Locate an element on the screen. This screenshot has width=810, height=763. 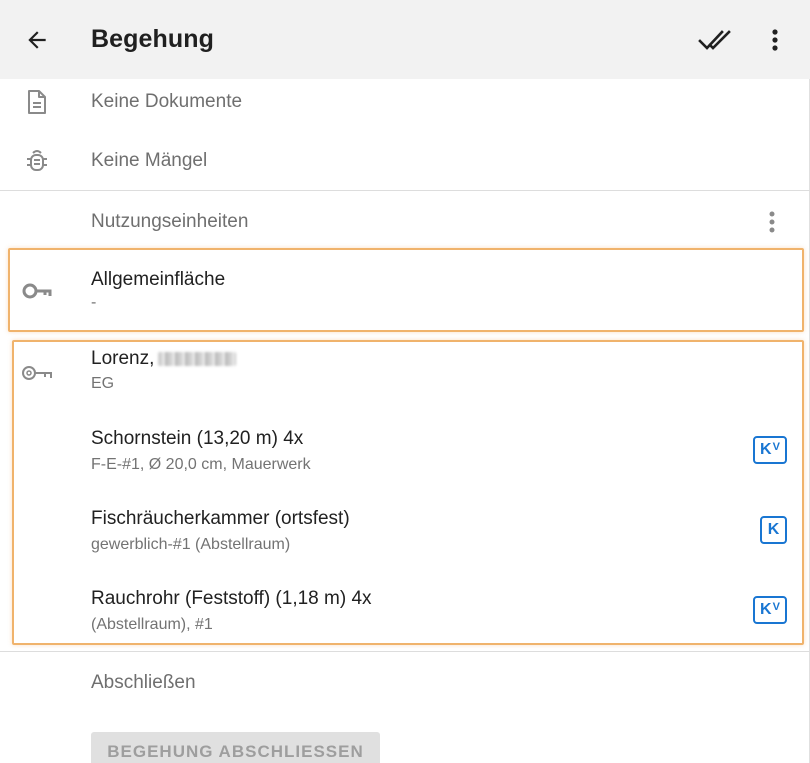
document-icon is located at coordinates (37, 102).